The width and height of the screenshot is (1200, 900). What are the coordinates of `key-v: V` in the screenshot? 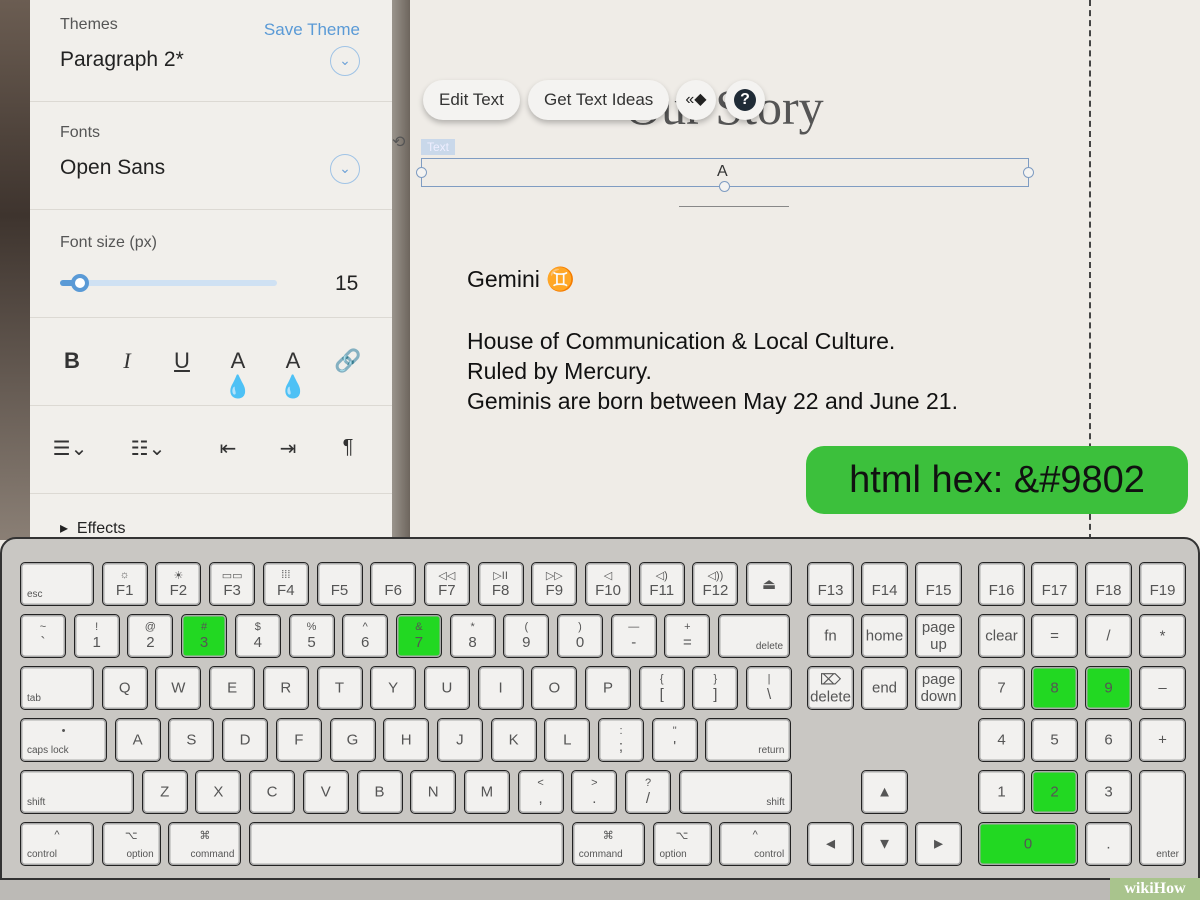 It's located at (325, 792).